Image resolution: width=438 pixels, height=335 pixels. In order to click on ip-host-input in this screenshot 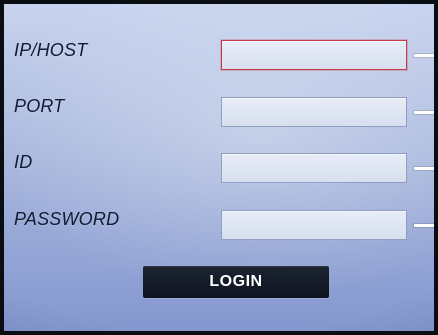, I will do `click(314, 55)`.